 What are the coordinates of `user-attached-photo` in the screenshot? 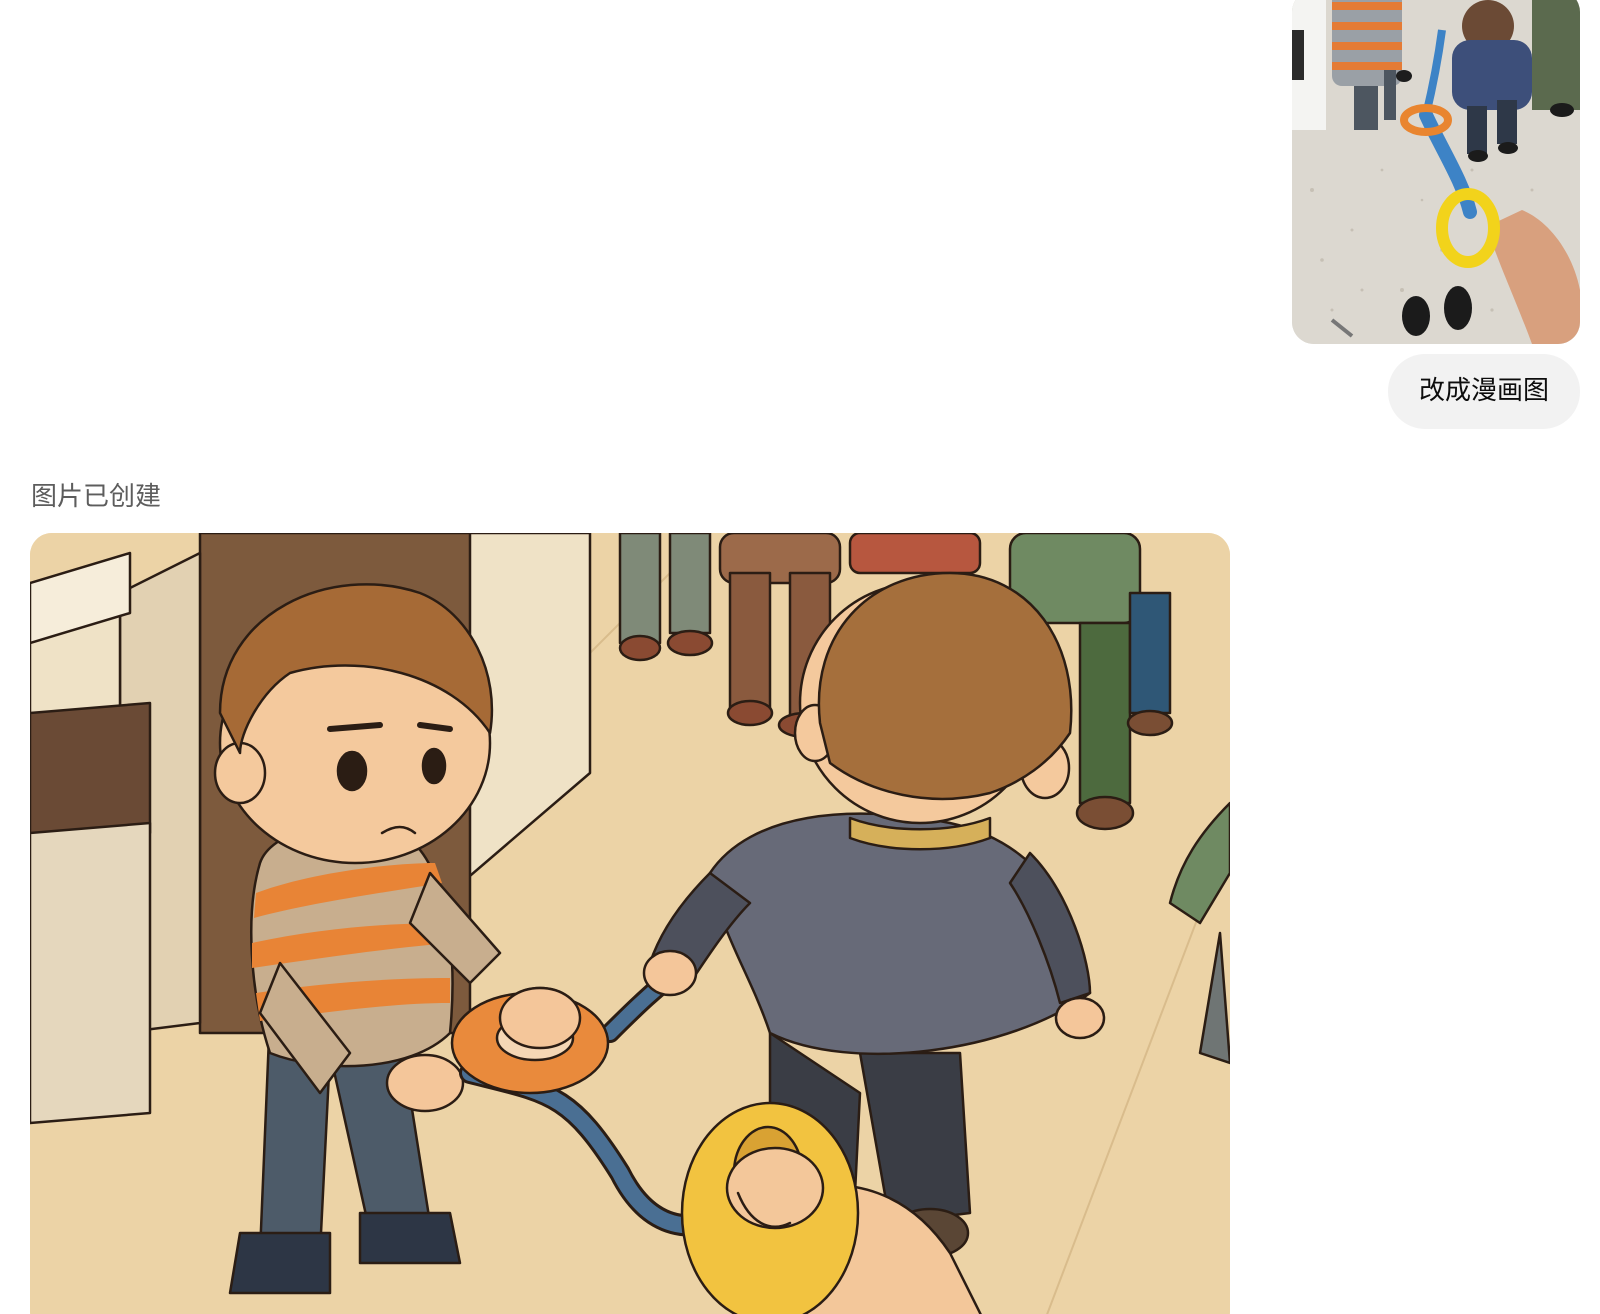 It's located at (1436, 172).